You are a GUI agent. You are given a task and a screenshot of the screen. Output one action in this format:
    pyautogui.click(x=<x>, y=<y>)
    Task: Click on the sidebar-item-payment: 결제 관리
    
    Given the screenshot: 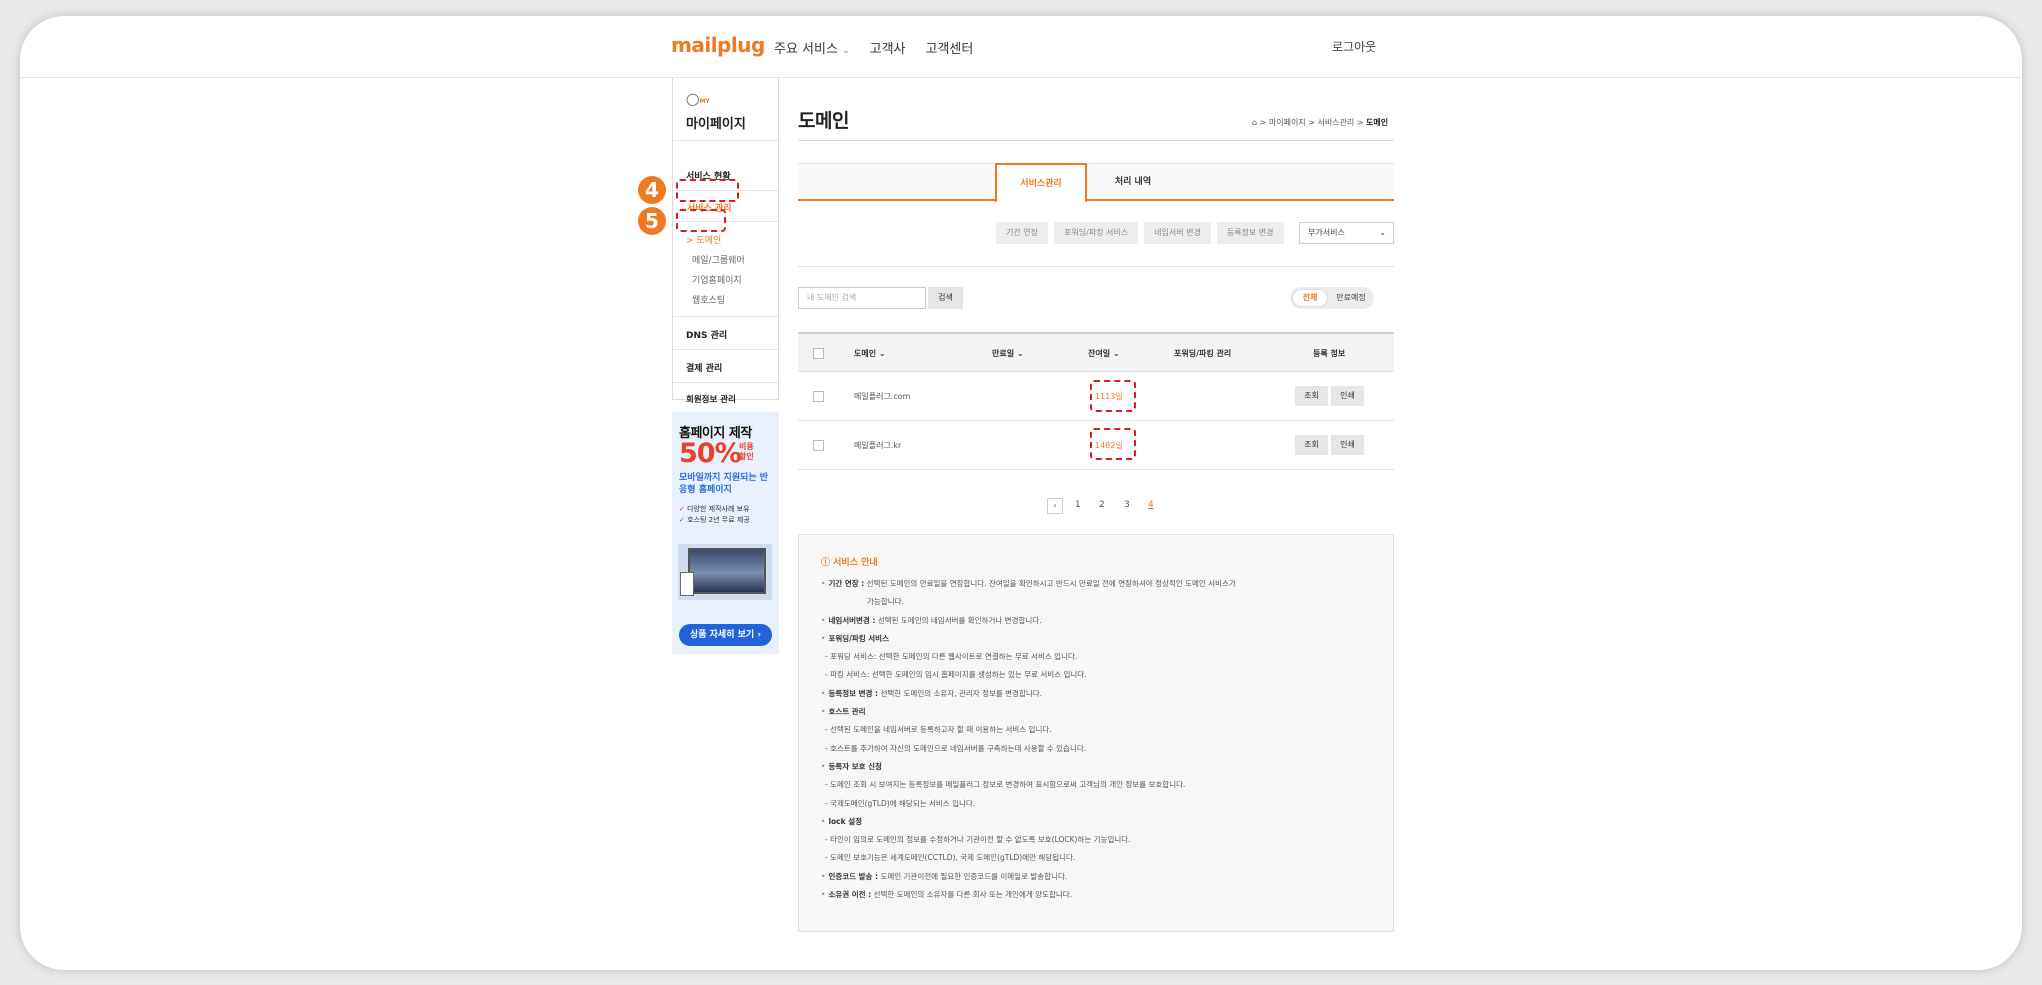 What is the action you would take?
    pyautogui.click(x=725, y=367)
    